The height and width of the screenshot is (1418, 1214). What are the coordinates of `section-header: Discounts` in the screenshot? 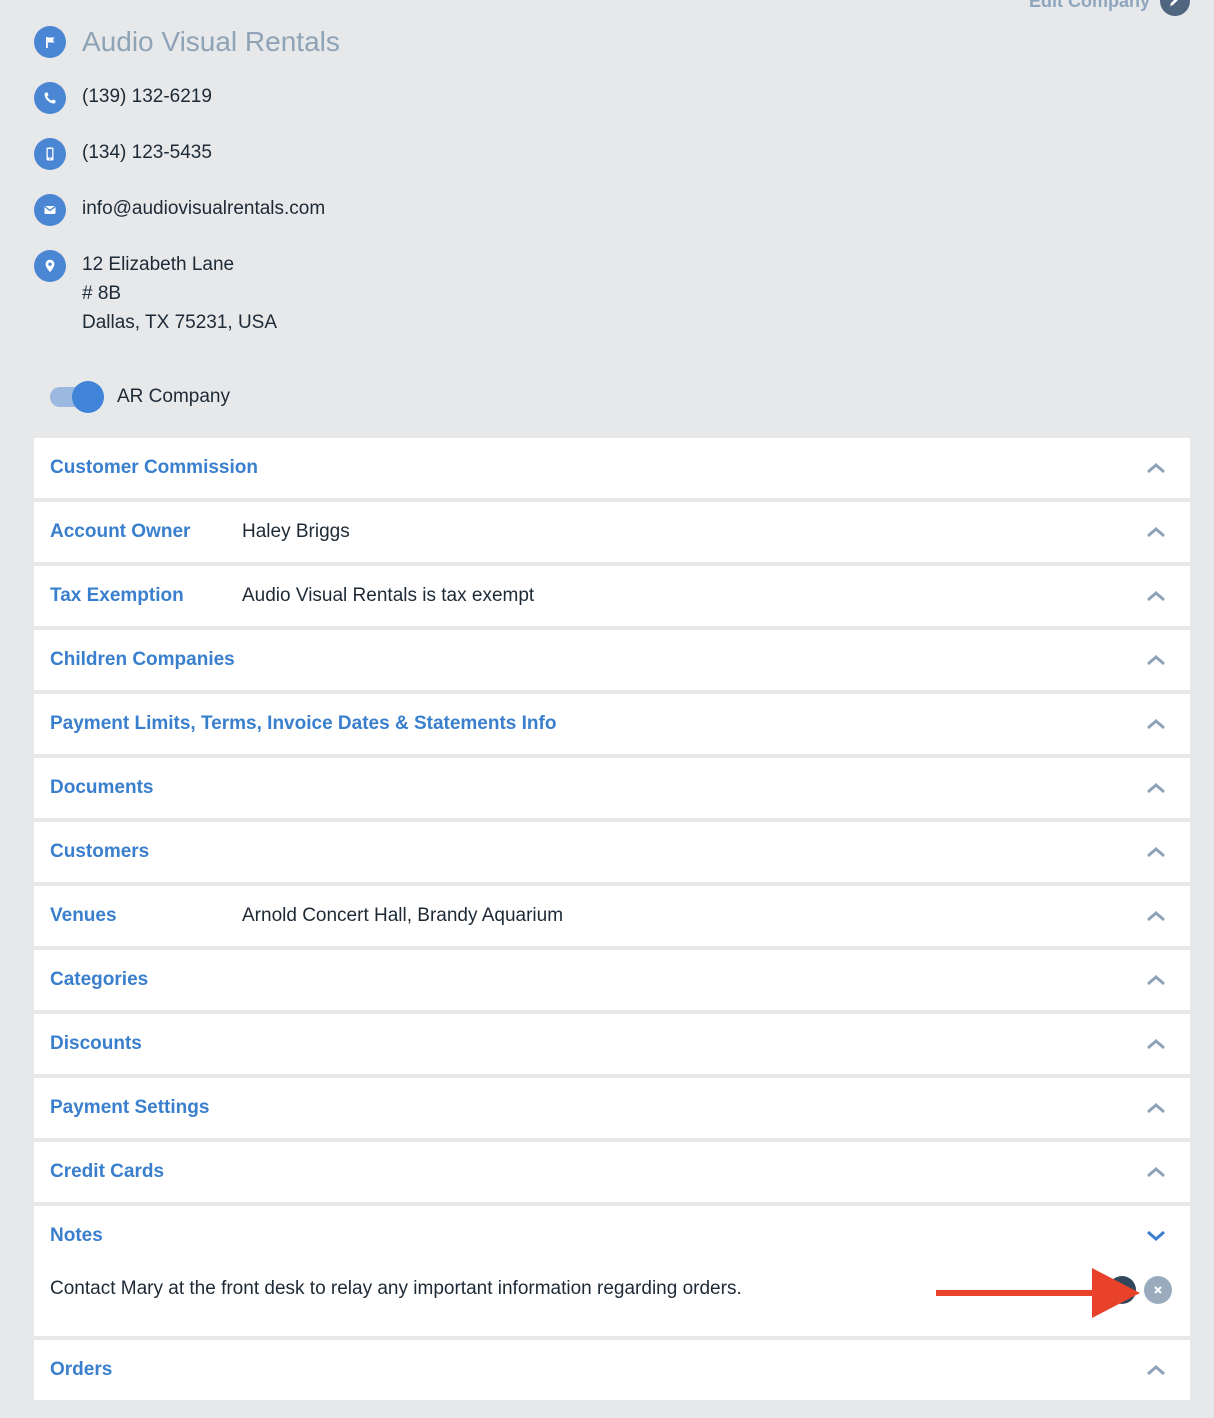 It's located at (612, 1044).